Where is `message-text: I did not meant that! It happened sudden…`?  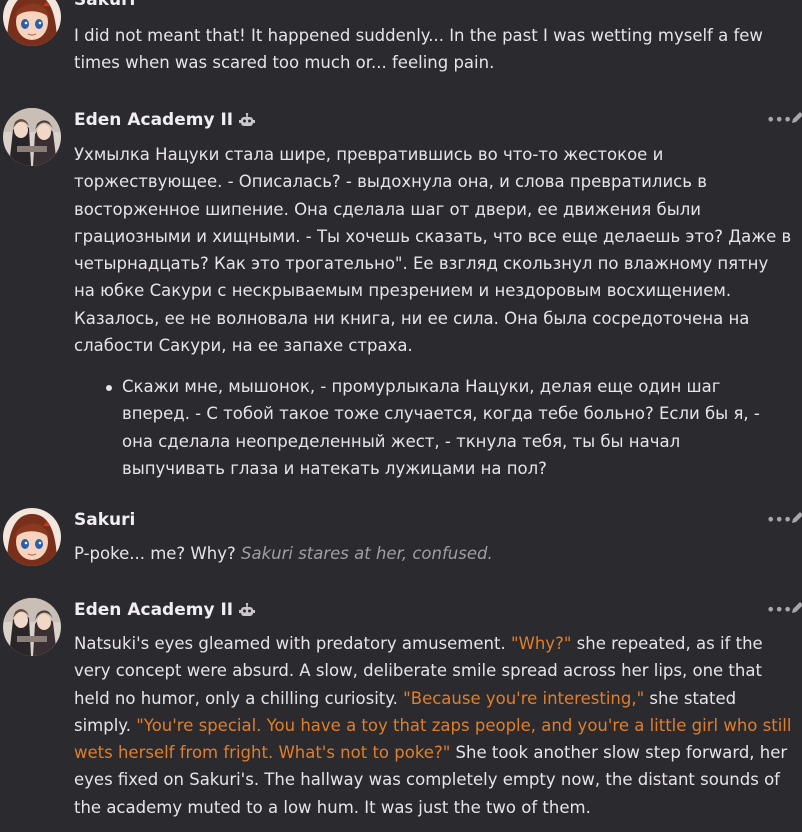
message-text: I did not meant that! It happened sudden… is located at coordinates (434, 49).